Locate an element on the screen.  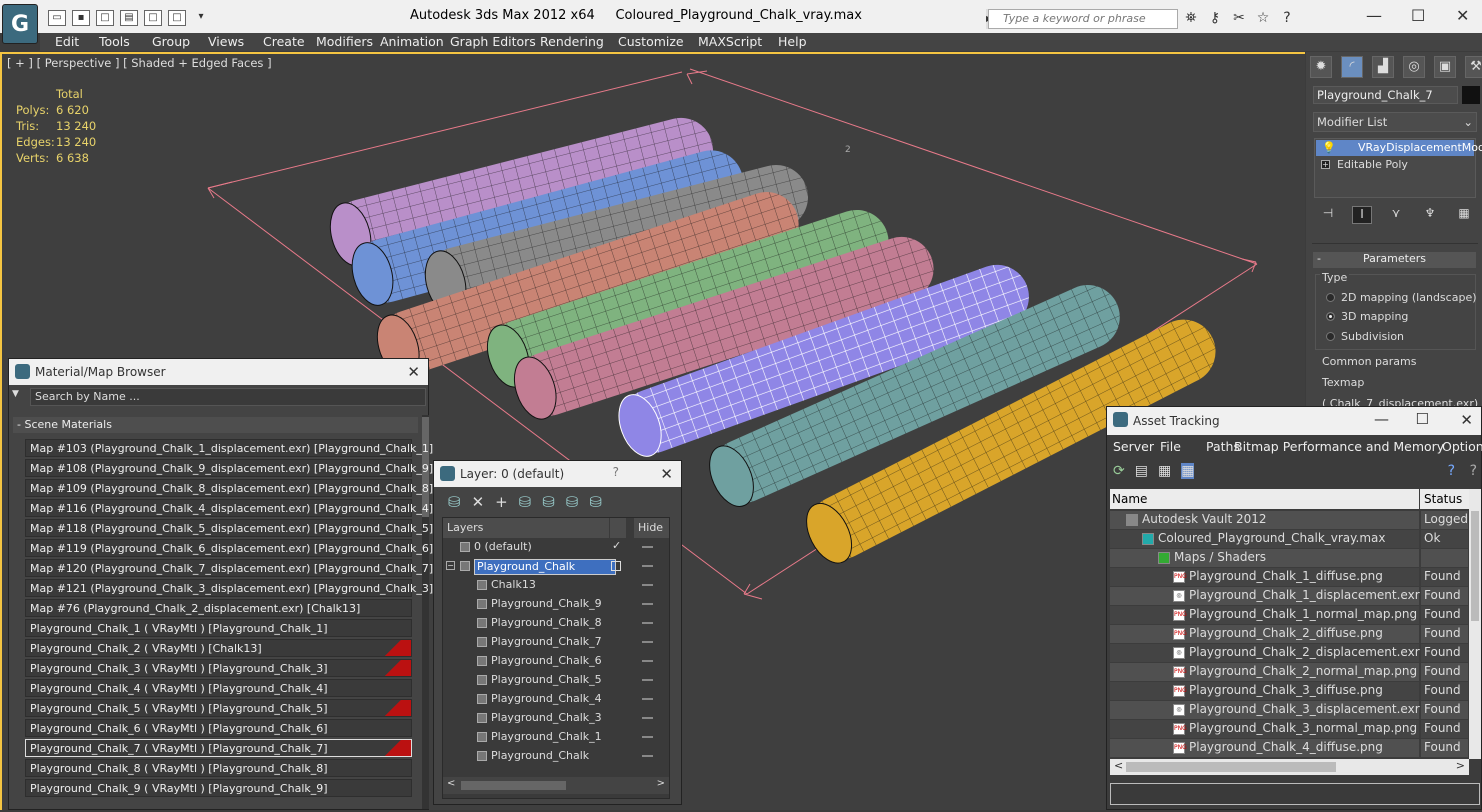
asset-row: Autodesk Vault 2012 Logged is located at coordinates (1289, 520).